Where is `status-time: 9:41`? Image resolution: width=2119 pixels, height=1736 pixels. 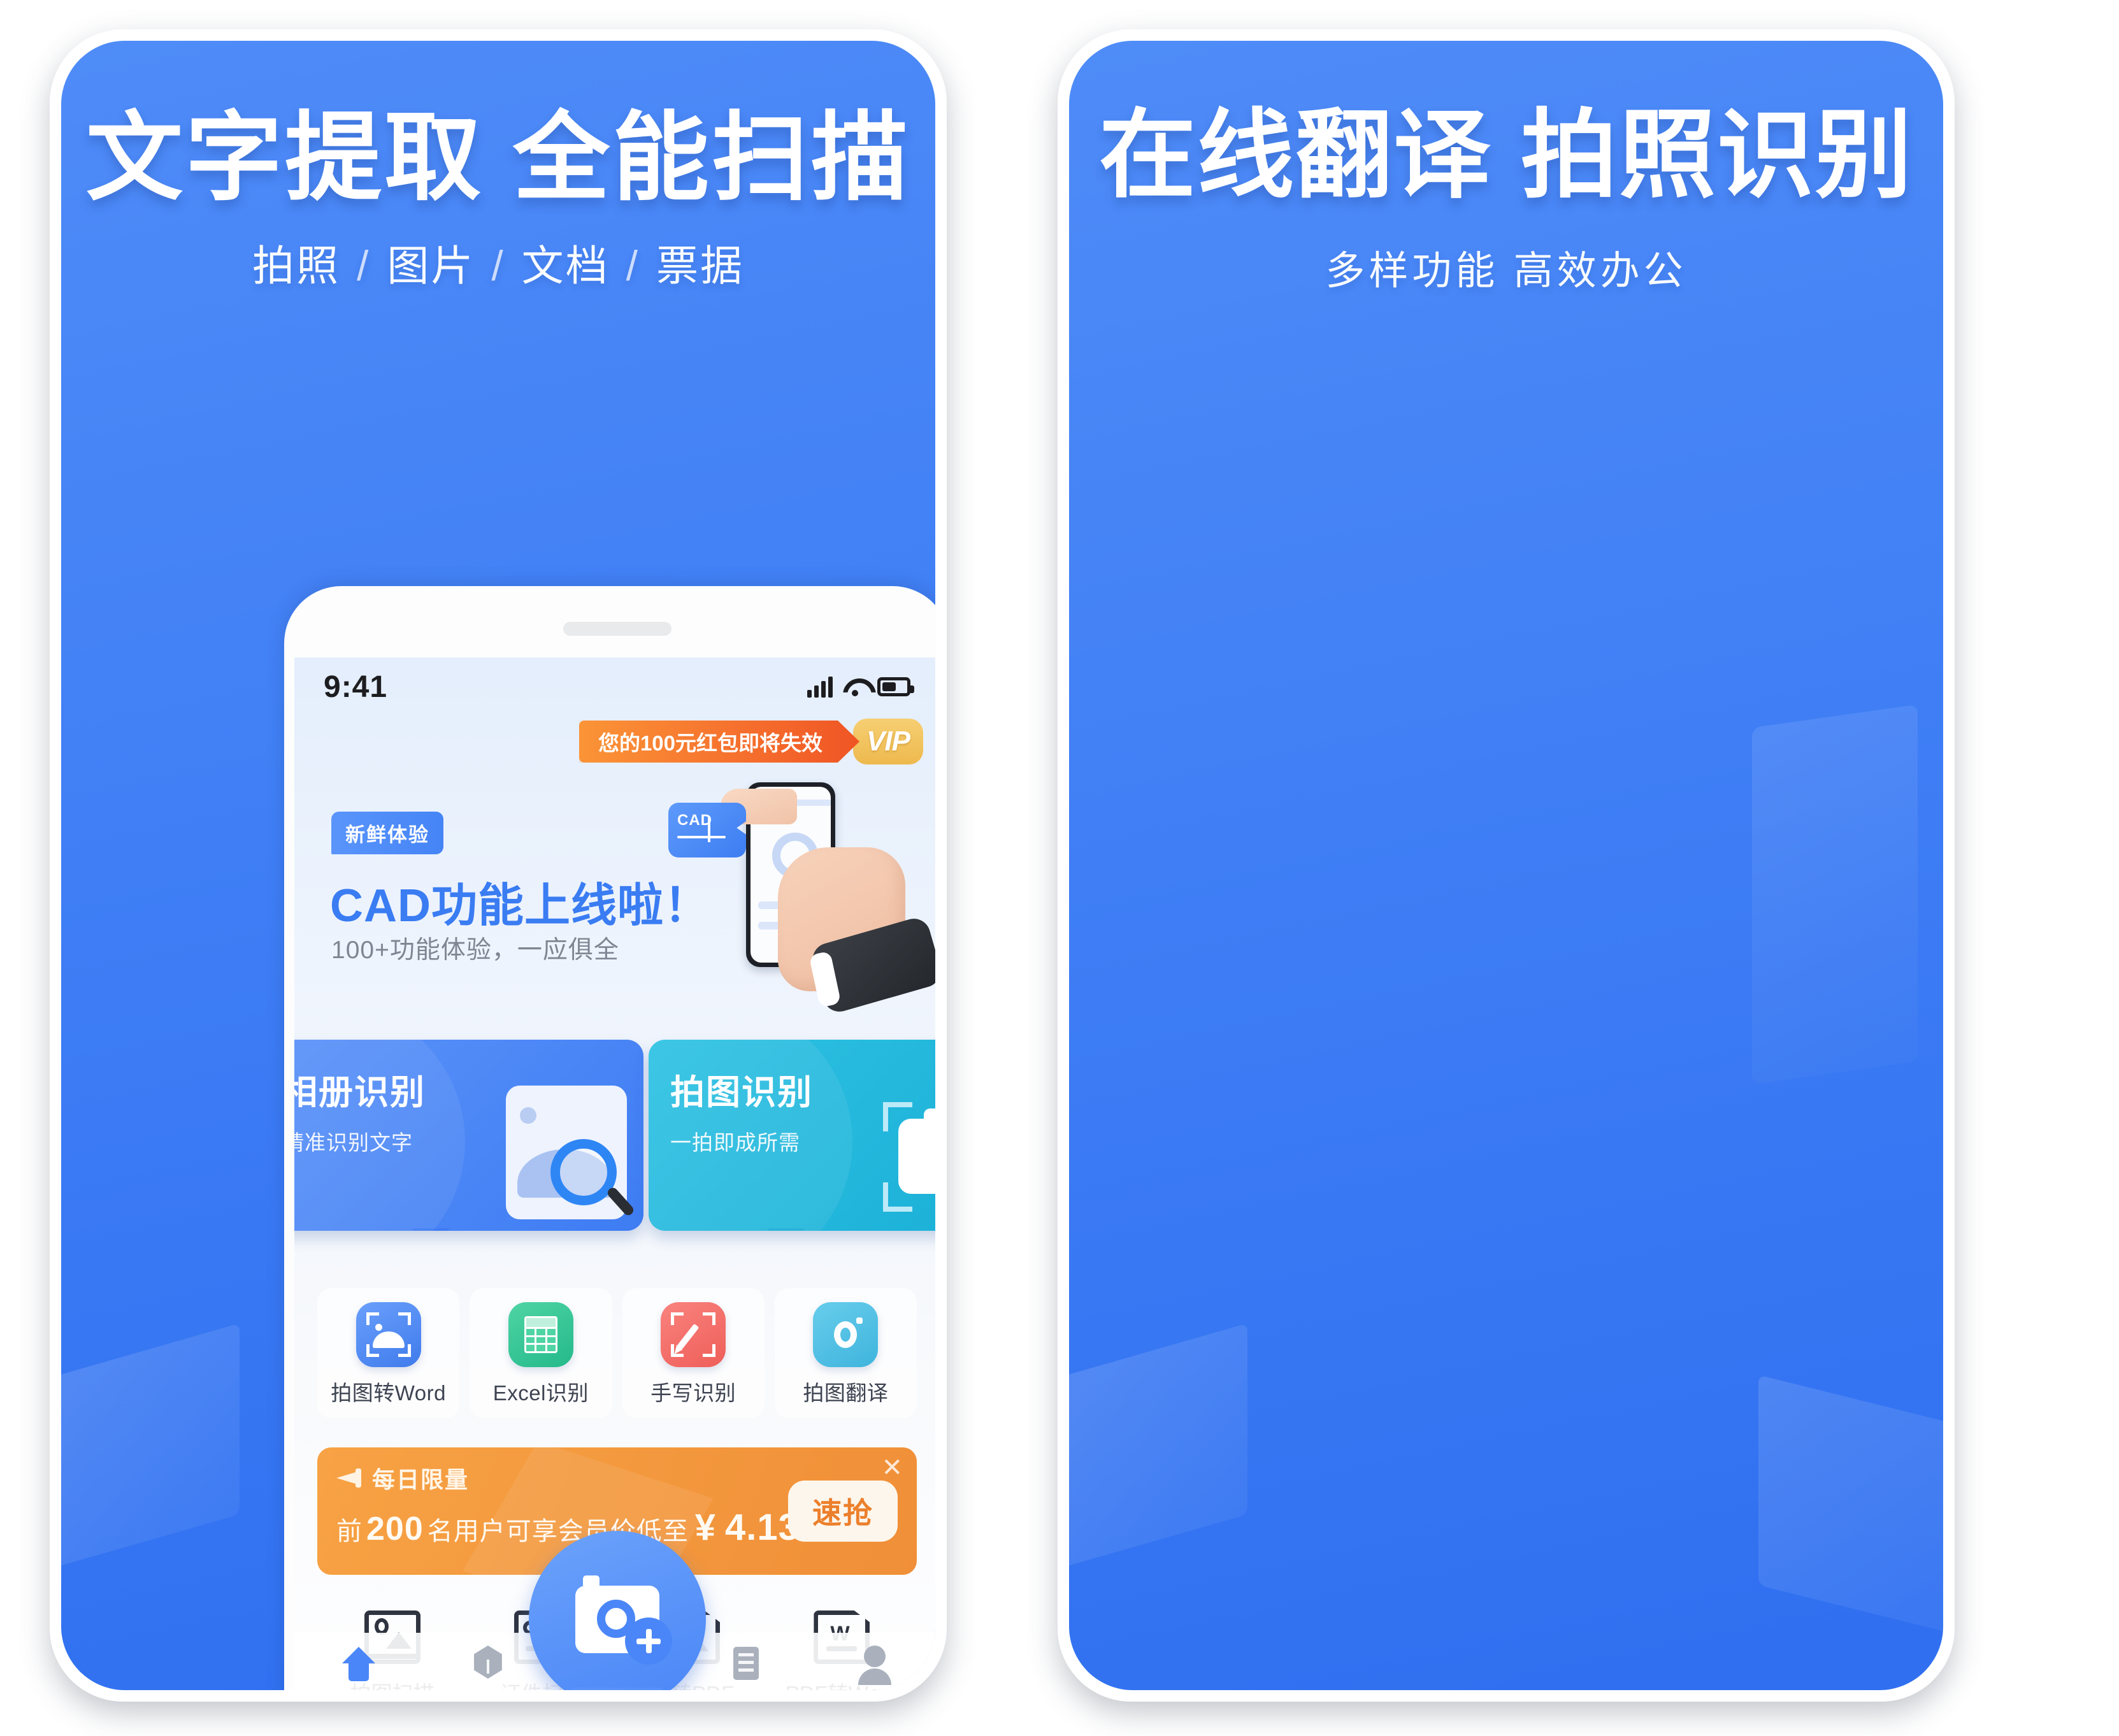 status-time: 9:41 is located at coordinates (356, 687).